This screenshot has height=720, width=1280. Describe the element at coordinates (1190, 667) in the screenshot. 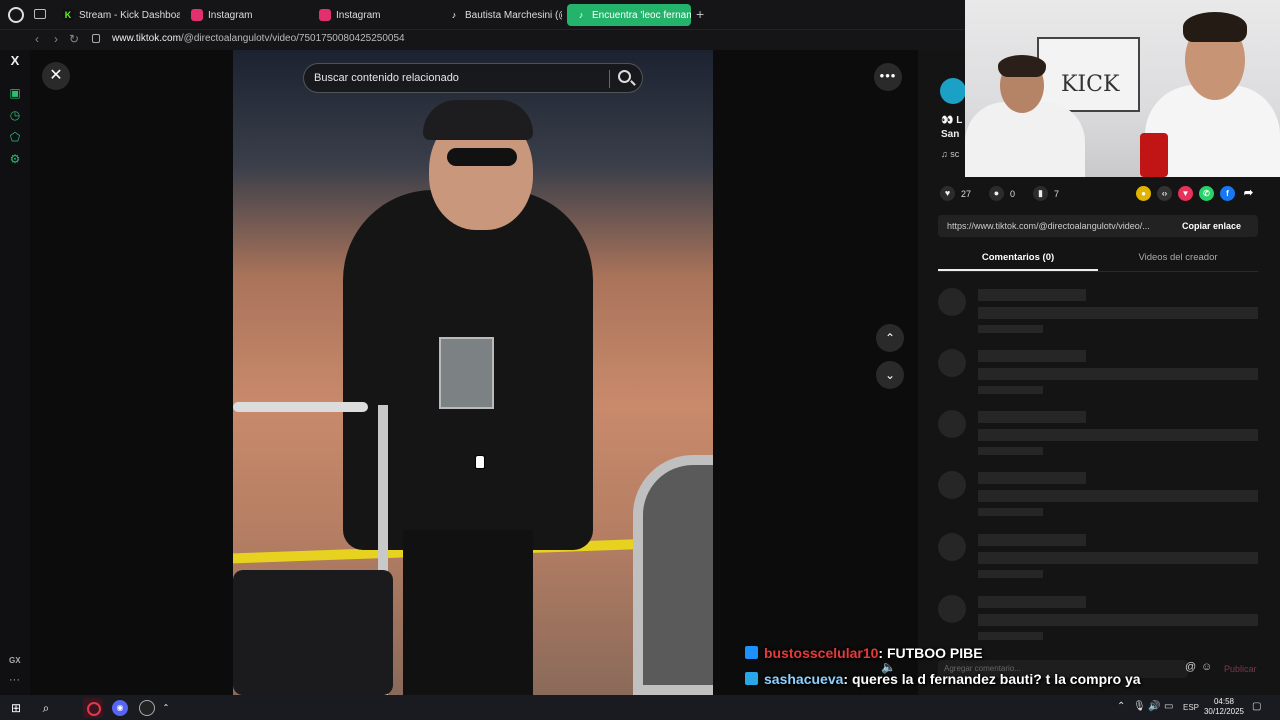

I see `mention-at-icon: @` at that location.